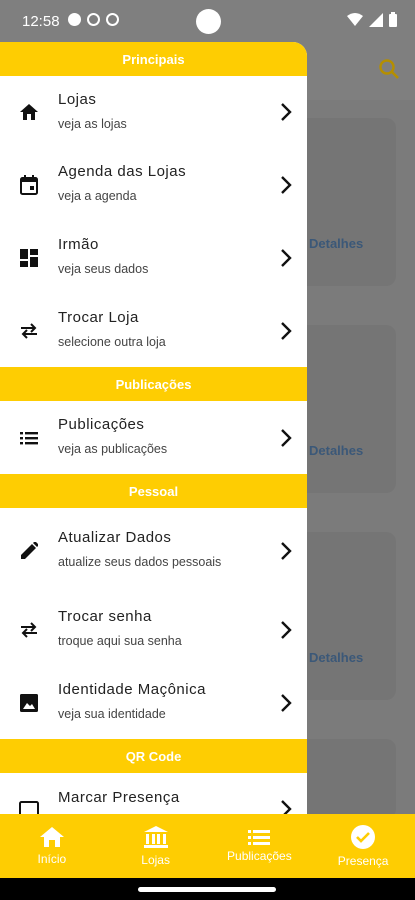  I want to click on menu-item-agenda: Agenda das Lojas veja a agenda, so click(153, 184).